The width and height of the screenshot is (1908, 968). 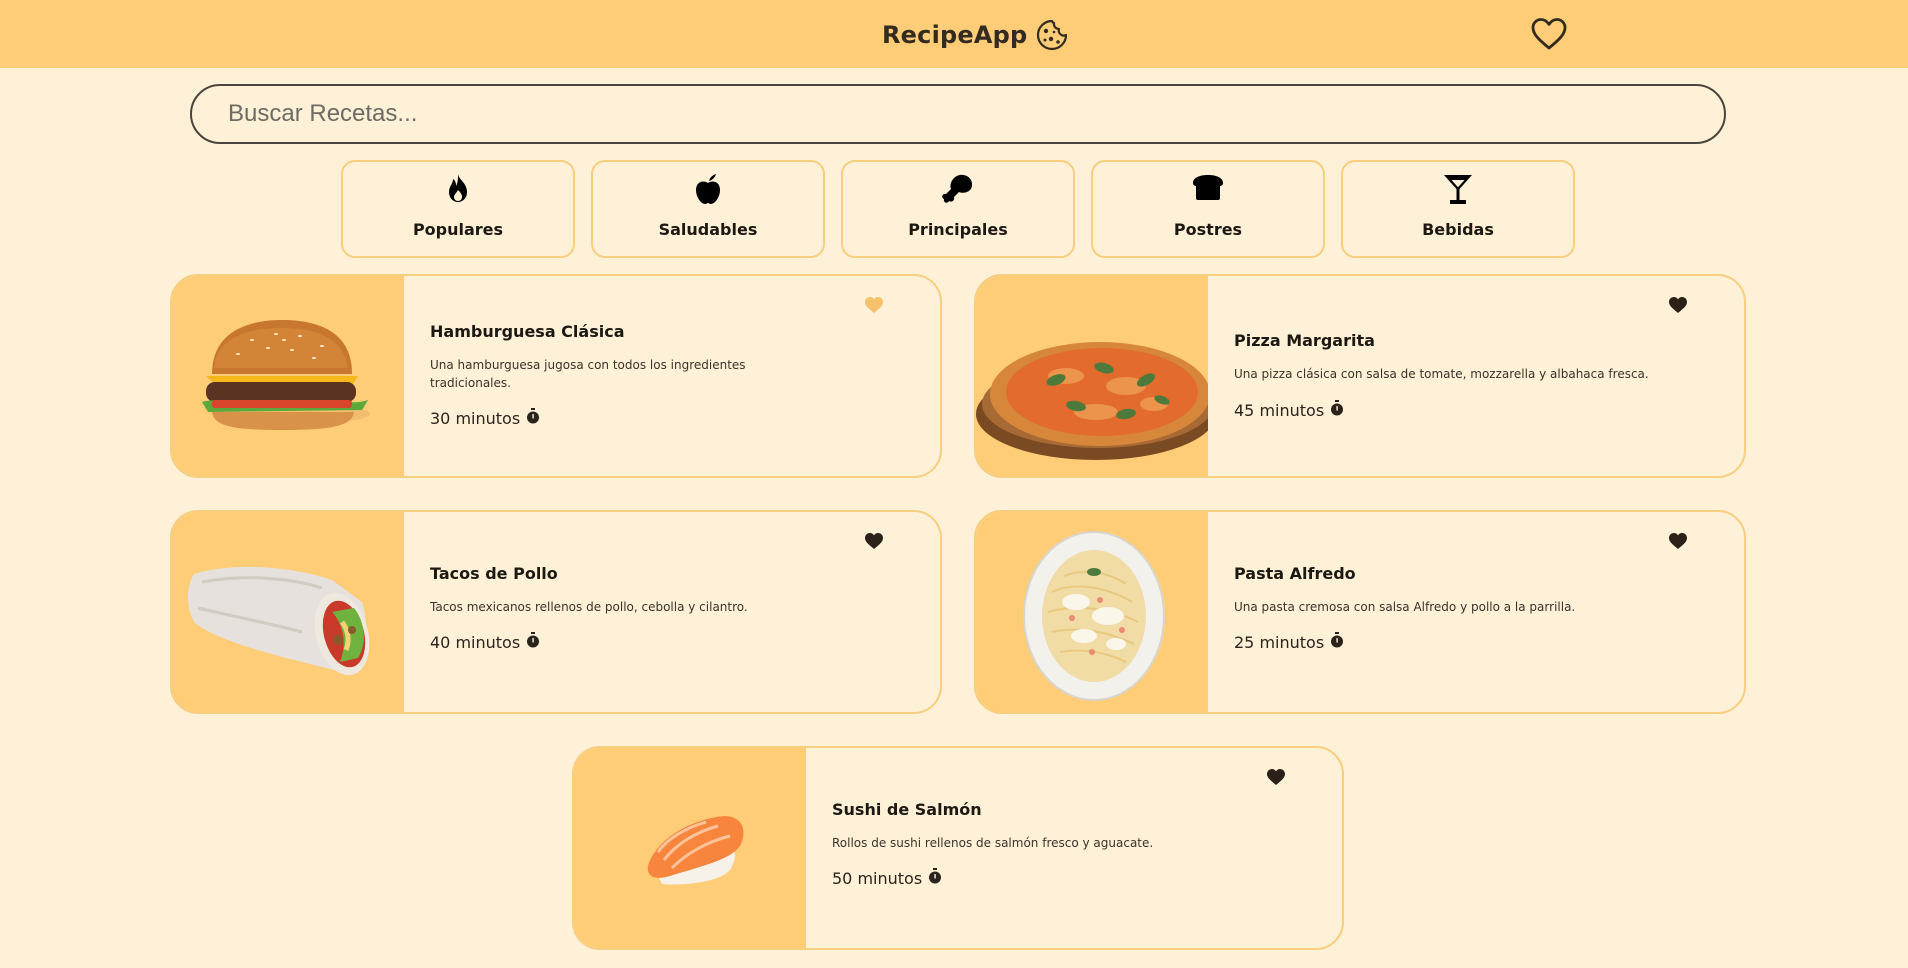 What do you see at coordinates (494, 573) in the screenshot?
I see `recipe-title: Tacos de Pollo` at bounding box center [494, 573].